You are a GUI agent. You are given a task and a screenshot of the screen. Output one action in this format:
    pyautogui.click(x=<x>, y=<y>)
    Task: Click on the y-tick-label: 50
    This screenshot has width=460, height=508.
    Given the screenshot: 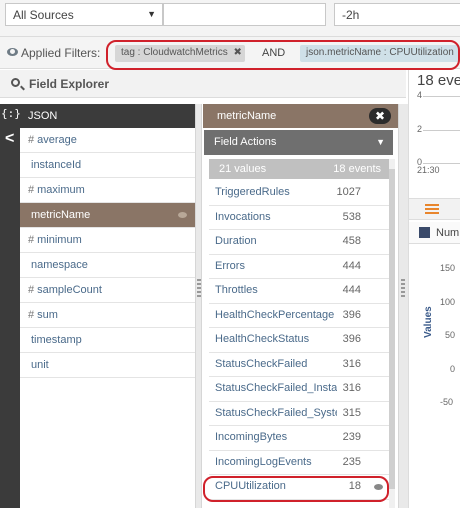 What is the action you would take?
    pyautogui.click(x=450, y=335)
    